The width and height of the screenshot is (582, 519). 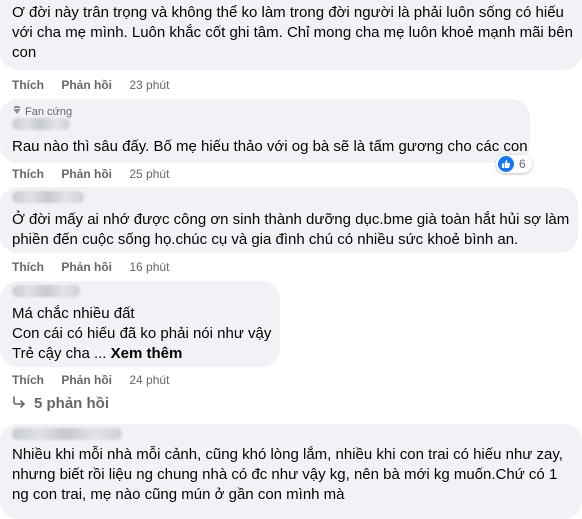 I want to click on reaction-summary: 6, so click(x=514, y=164).